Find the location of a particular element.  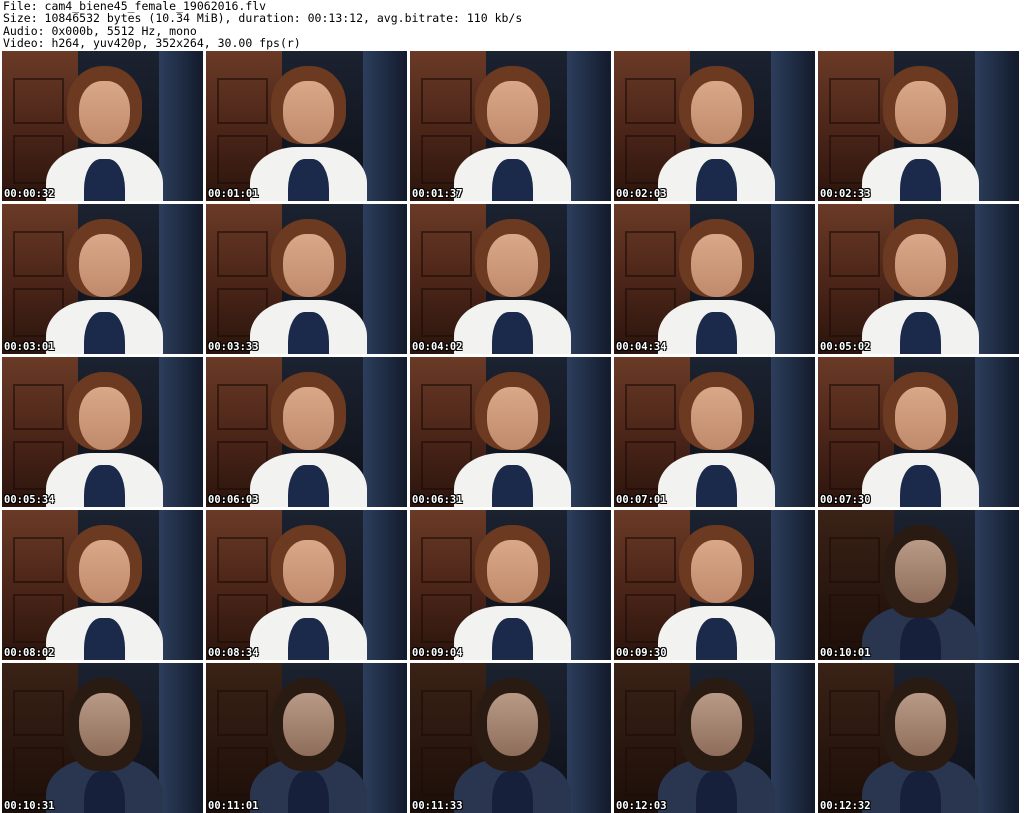

timestamp-label: 00:09:04 is located at coordinates (437, 653).